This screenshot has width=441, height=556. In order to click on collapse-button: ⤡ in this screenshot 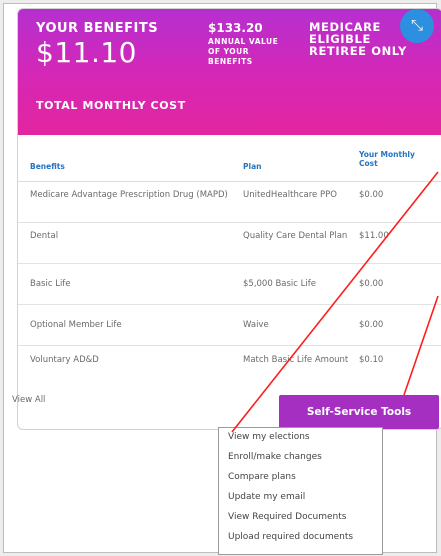, I will do `click(417, 26)`.